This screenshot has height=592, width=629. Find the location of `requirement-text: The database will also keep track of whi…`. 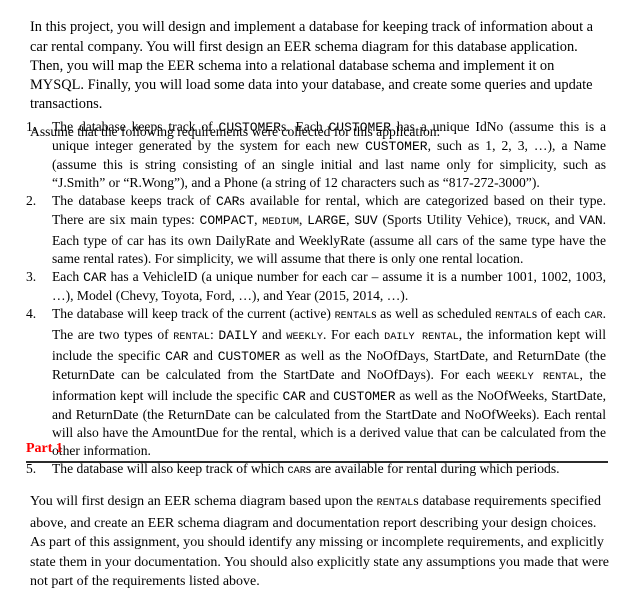

requirement-text: The database will also keep track of whi… is located at coordinates (306, 469).